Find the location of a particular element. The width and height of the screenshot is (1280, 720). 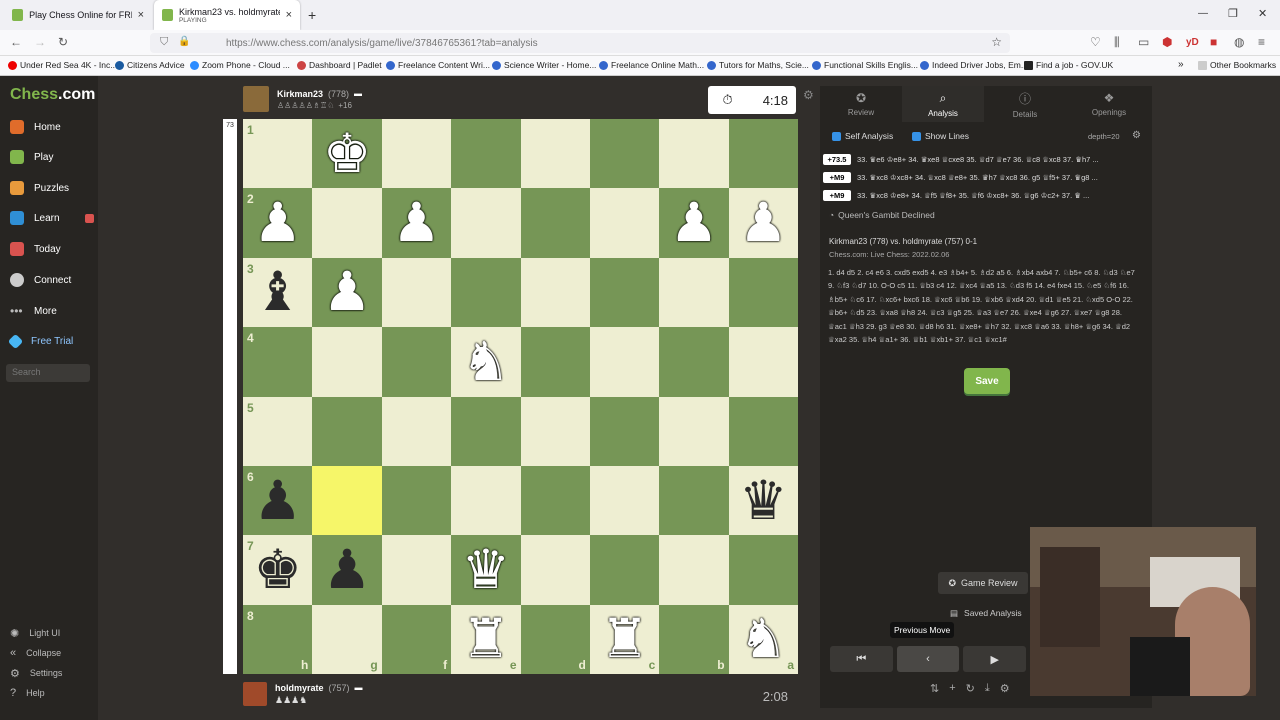

search-input: Search is located at coordinates (48, 373).